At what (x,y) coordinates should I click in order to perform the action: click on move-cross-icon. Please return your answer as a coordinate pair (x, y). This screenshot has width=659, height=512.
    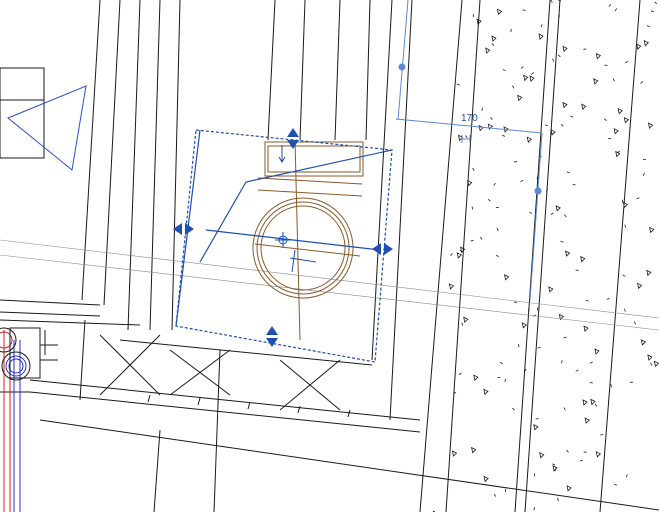
    Looking at the image, I should click on (296, 252).